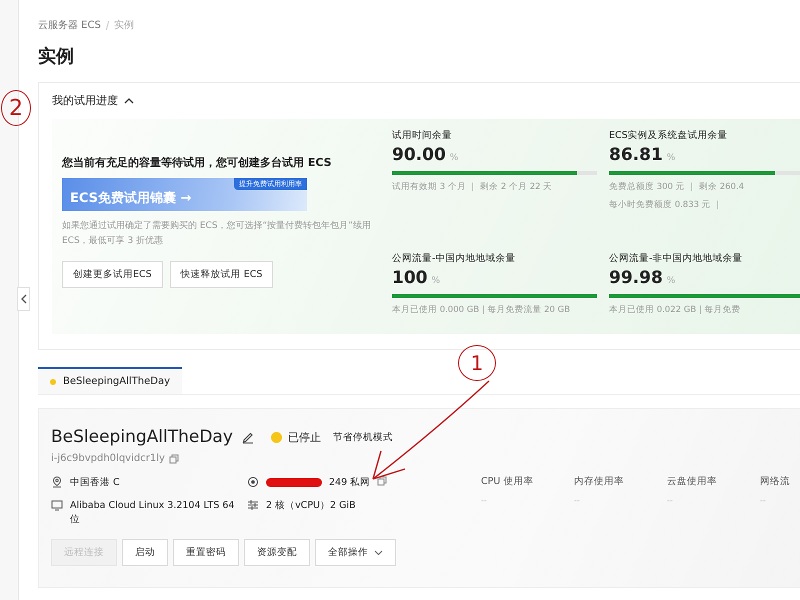 This screenshot has height=600, width=800. I want to click on banner-title: ECS免费试用锦囊 →, so click(131, 198).